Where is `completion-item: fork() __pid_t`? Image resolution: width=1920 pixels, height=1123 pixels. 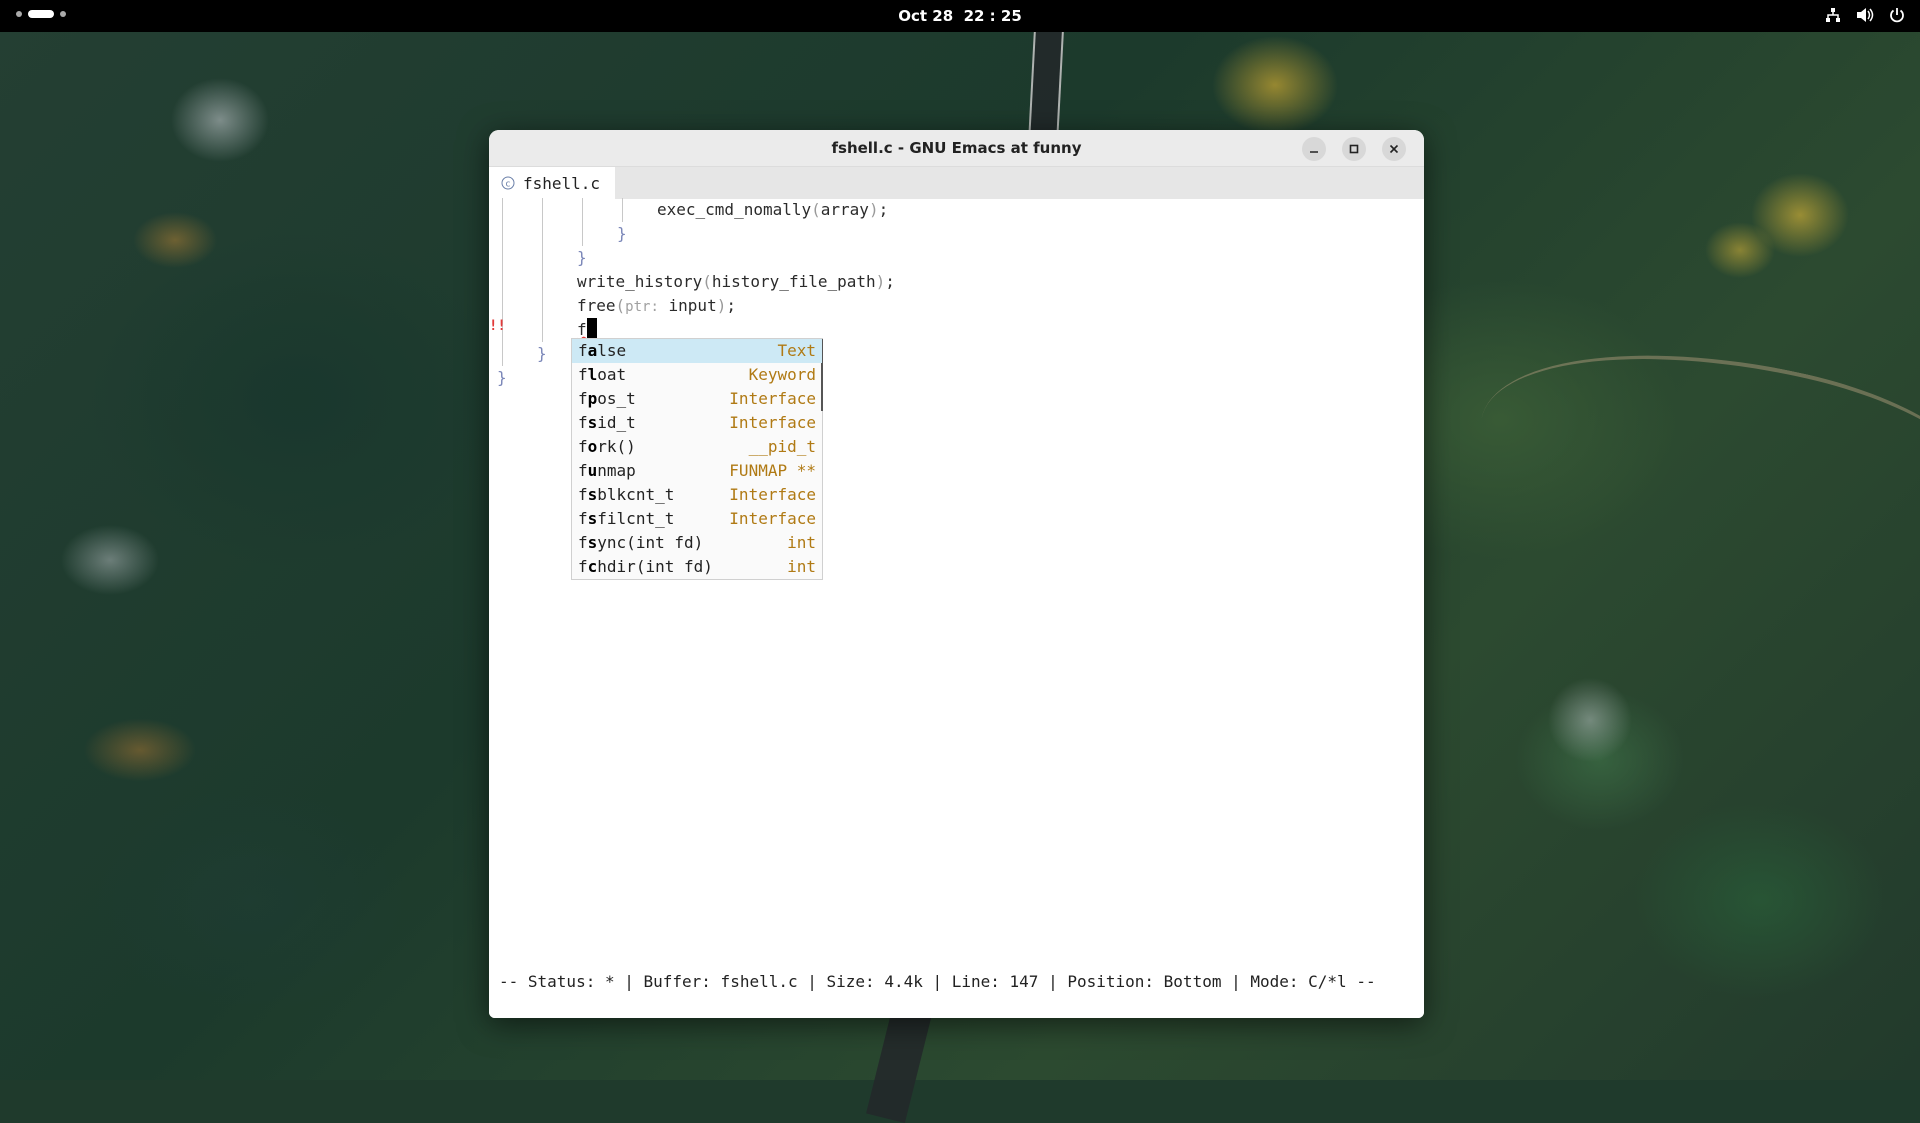 completion-item: fork() __pid_t is located at coordinates (697, 447).